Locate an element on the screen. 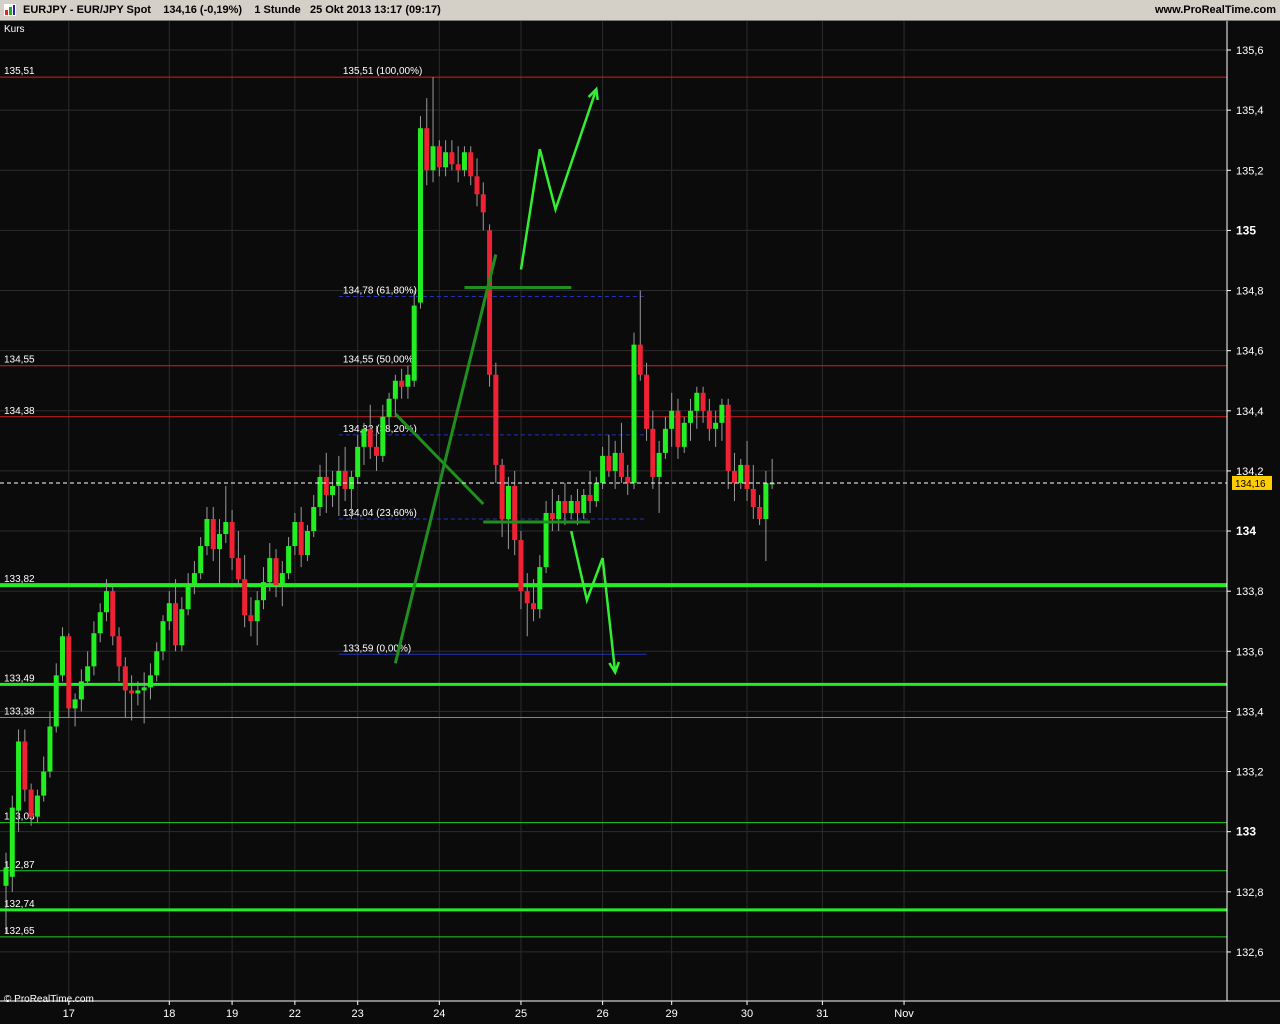 Image resolution: width=1280 pixels, height=1024 pixels. quote-label: 134,16 (-0,19%) is located at coordinates (203, 10).